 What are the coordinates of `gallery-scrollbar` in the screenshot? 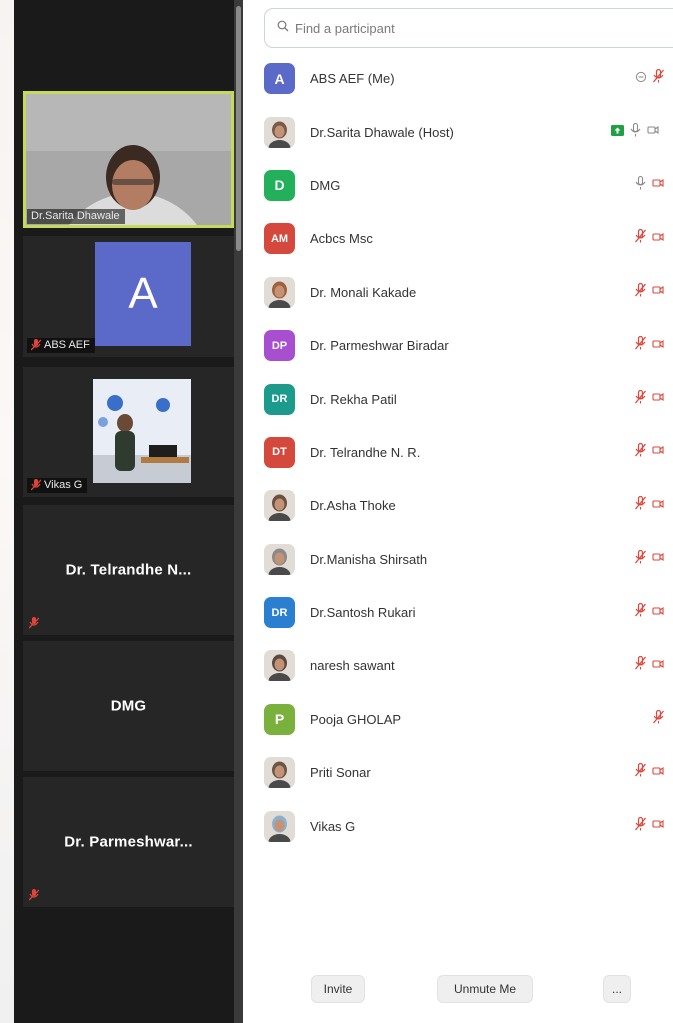 It's located at (238, 511).